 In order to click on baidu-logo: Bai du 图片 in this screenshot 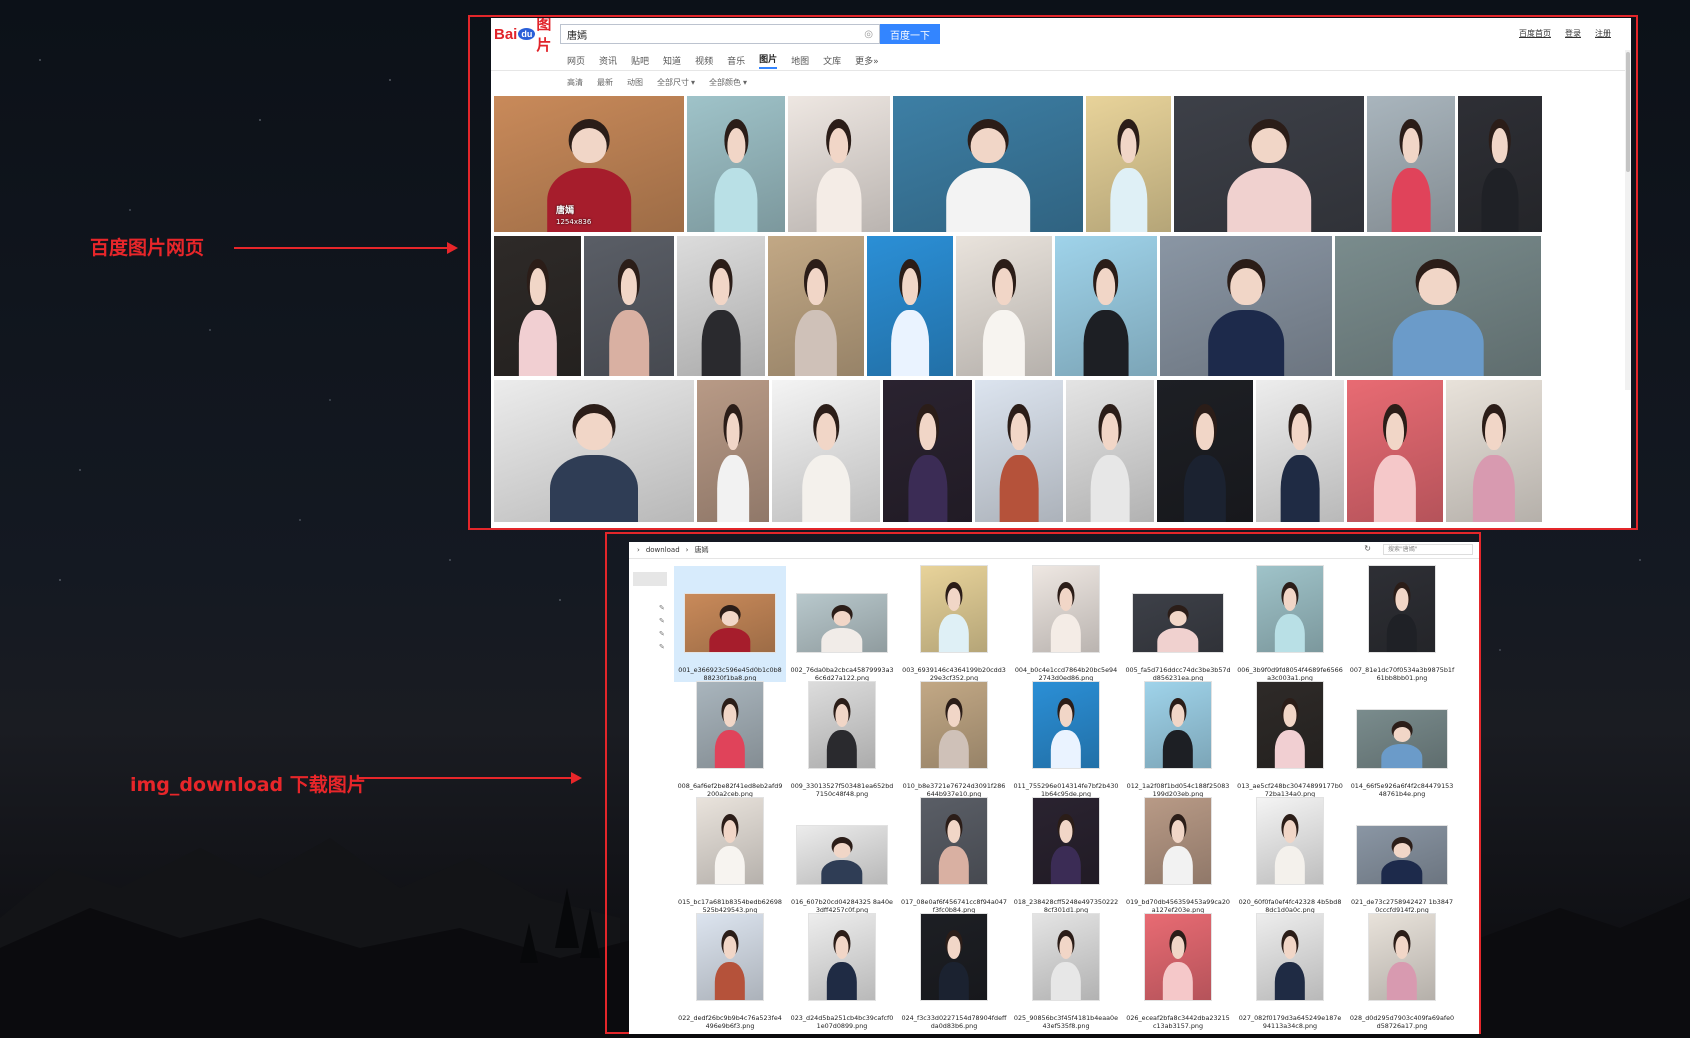, I will do `click(527, 36)`.